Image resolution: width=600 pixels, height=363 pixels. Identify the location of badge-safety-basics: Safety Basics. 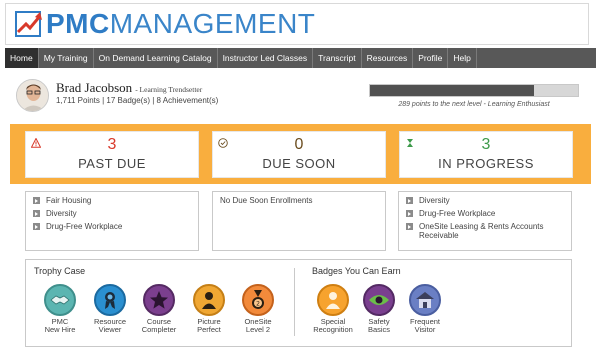
(379, 309).